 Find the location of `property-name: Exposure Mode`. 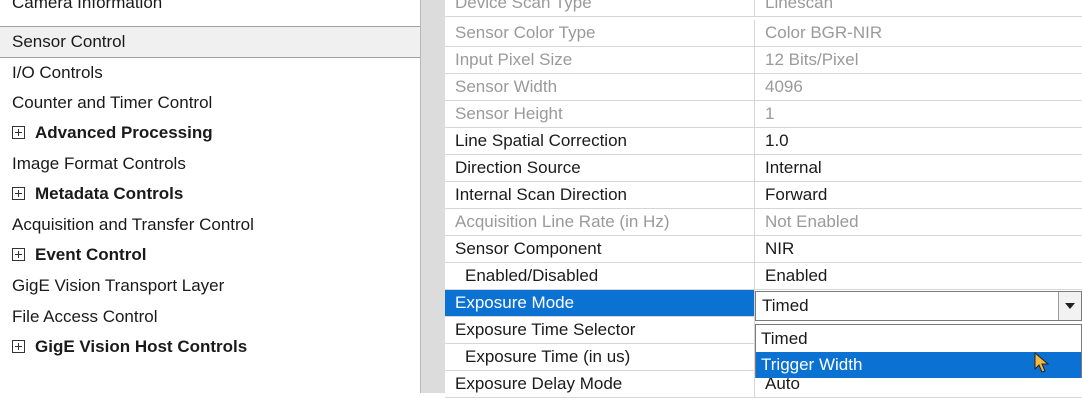

property-name: Exposure Mode is located at coordinates (600, 303).